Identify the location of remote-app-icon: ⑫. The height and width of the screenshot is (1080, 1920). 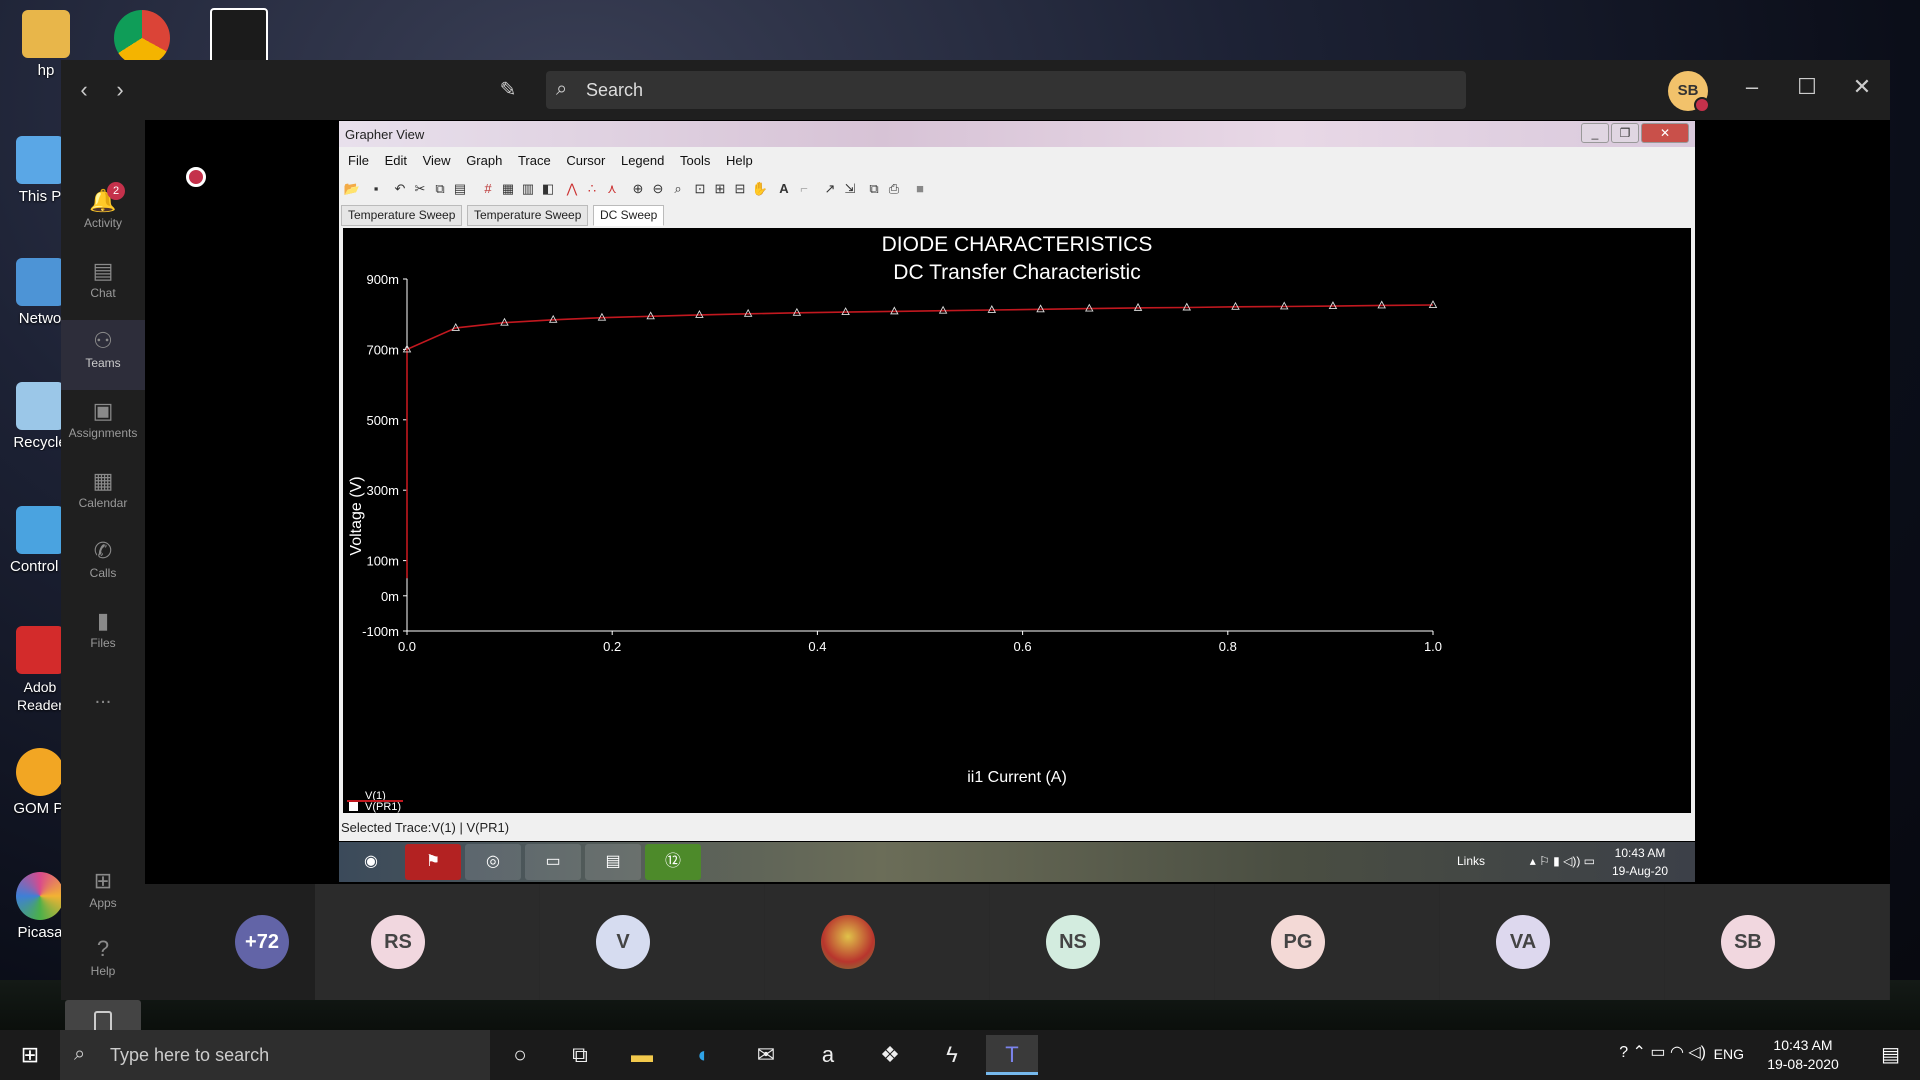
(673, 862).